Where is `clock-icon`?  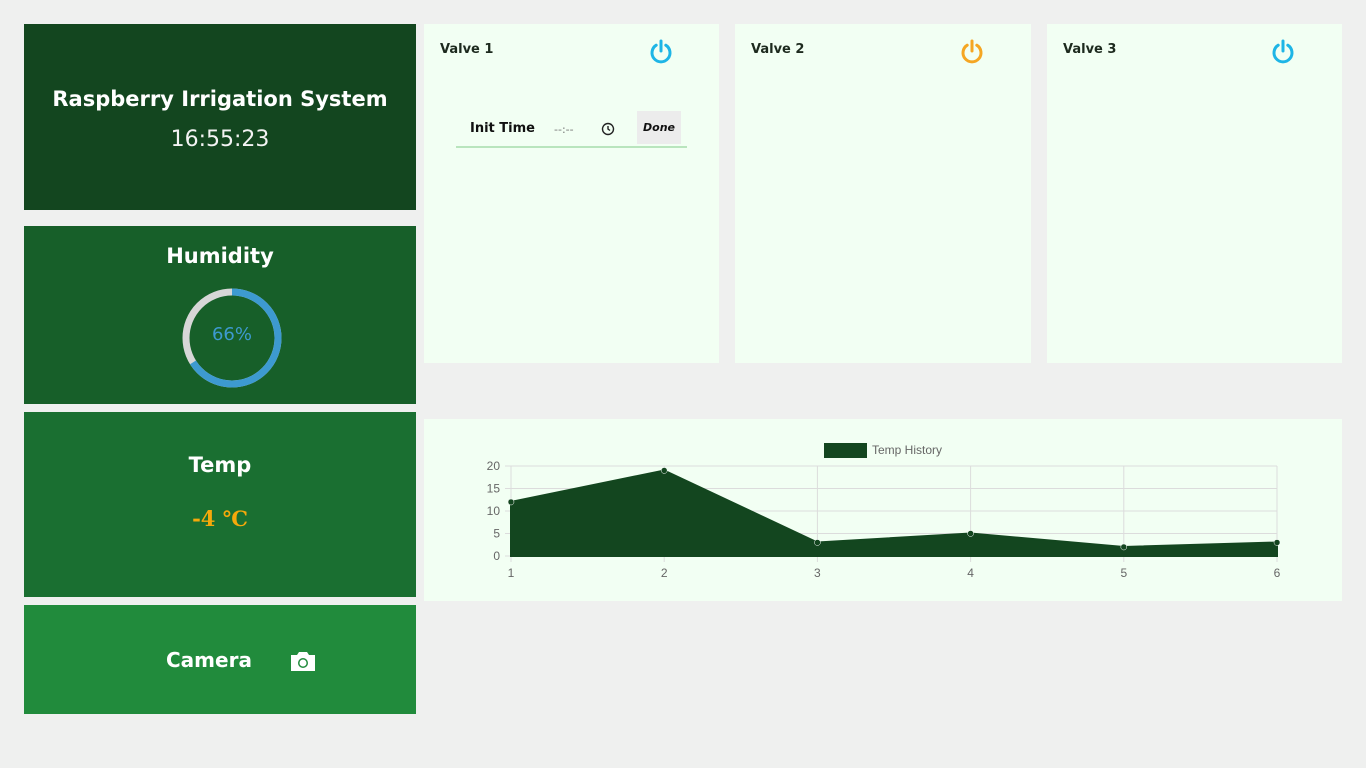 clock-icon is located at coordinates (608, 129).